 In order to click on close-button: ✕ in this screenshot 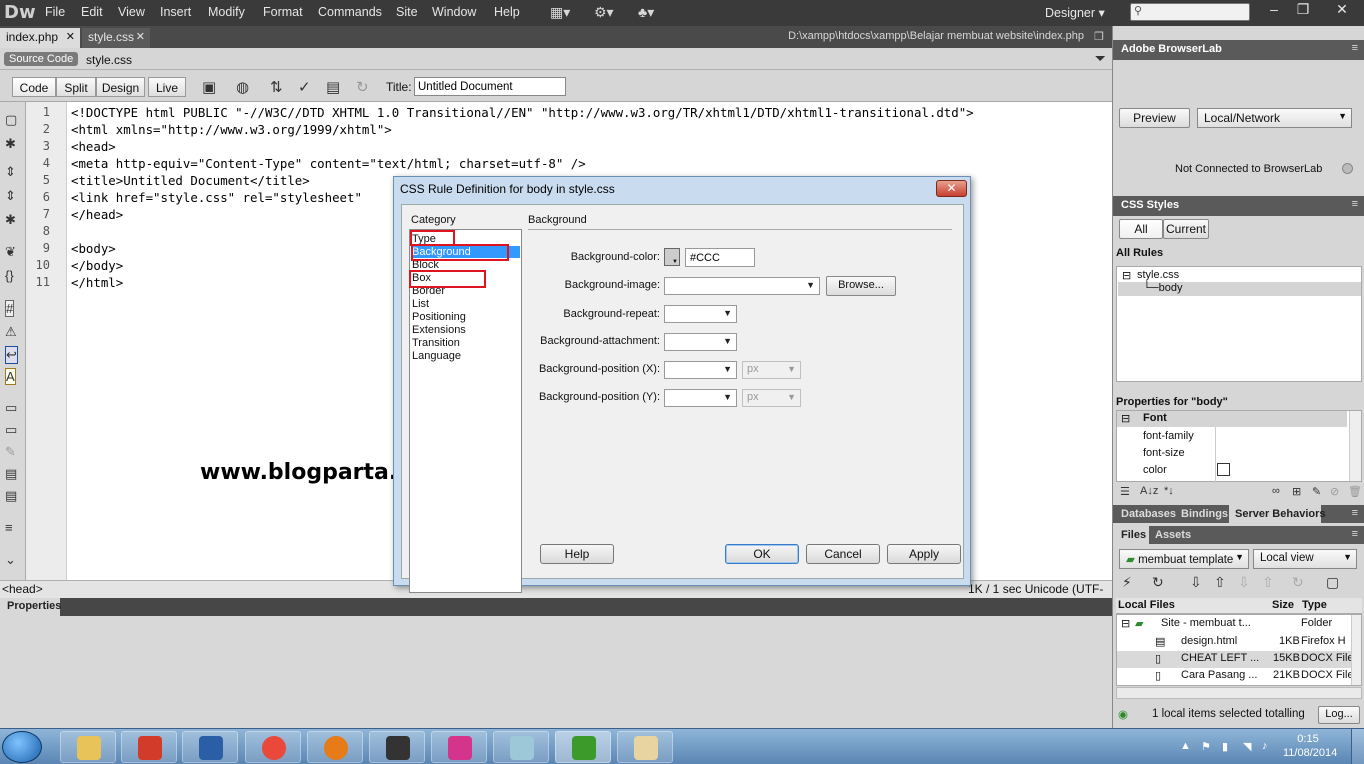, I will do `click(1342, 9)`.